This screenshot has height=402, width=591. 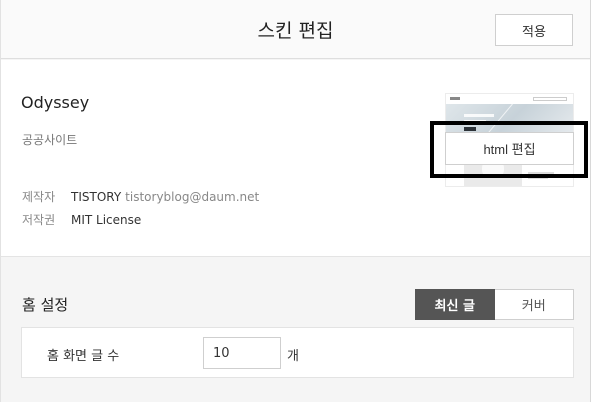 What do you see at coordinates (534, 30) in the screenshot?
I see `apply-button: 적용` at bounding box center [534, 30].